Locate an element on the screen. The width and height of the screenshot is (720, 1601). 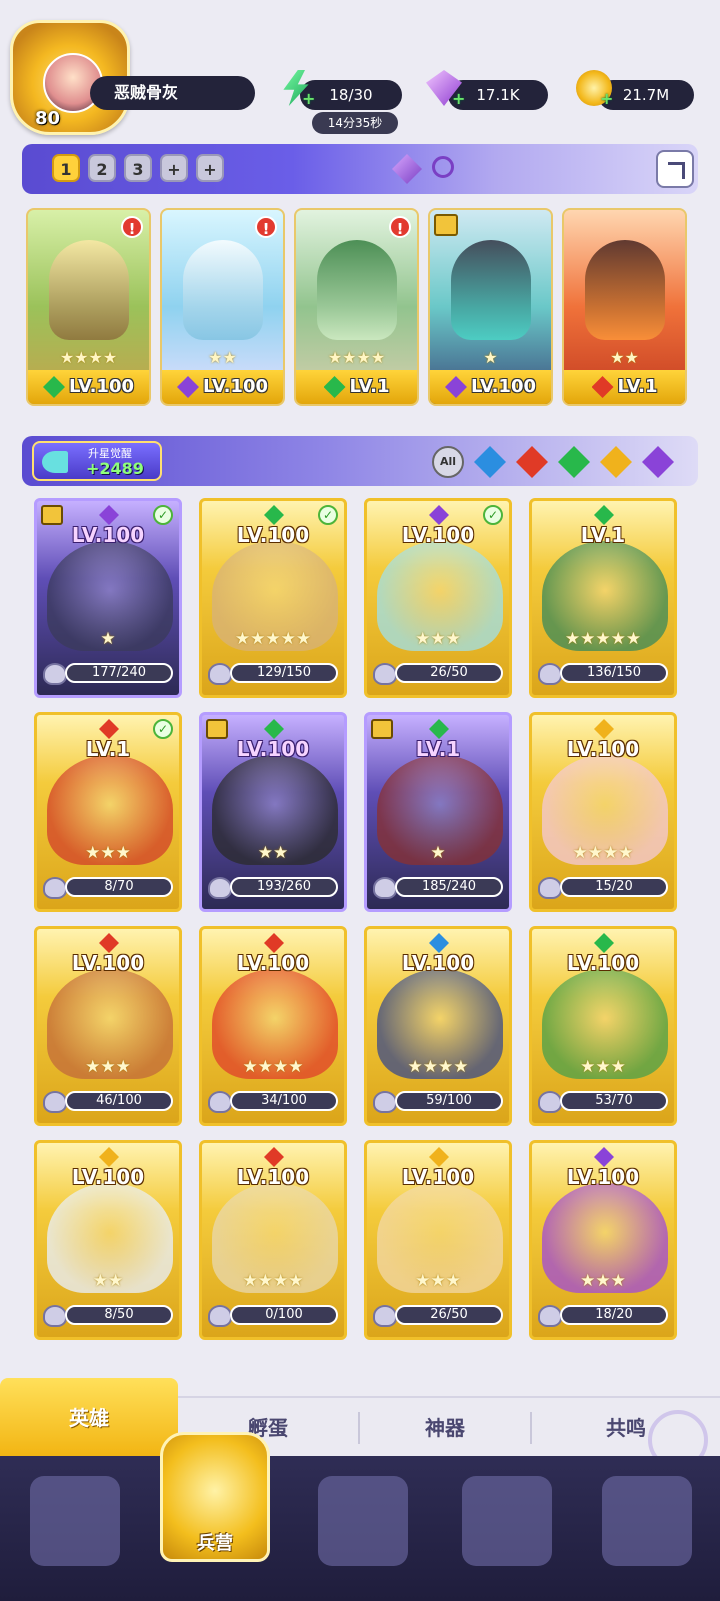
add-energy-icon: + is located at coordinates (309, 99).